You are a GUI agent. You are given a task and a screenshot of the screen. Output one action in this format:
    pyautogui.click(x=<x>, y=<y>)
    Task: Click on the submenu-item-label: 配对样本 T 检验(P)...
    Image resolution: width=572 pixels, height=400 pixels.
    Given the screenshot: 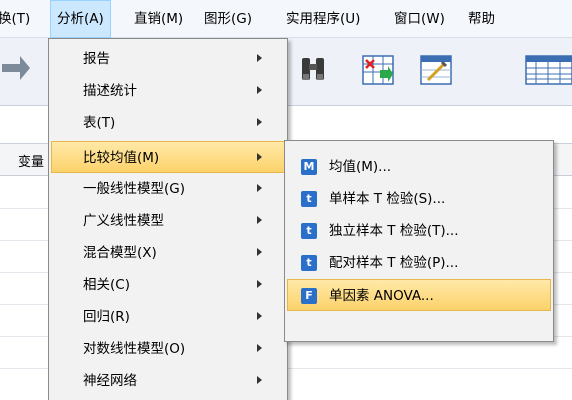 What is the action you would take?
    pyautogui.click(x=394, y=263)
    